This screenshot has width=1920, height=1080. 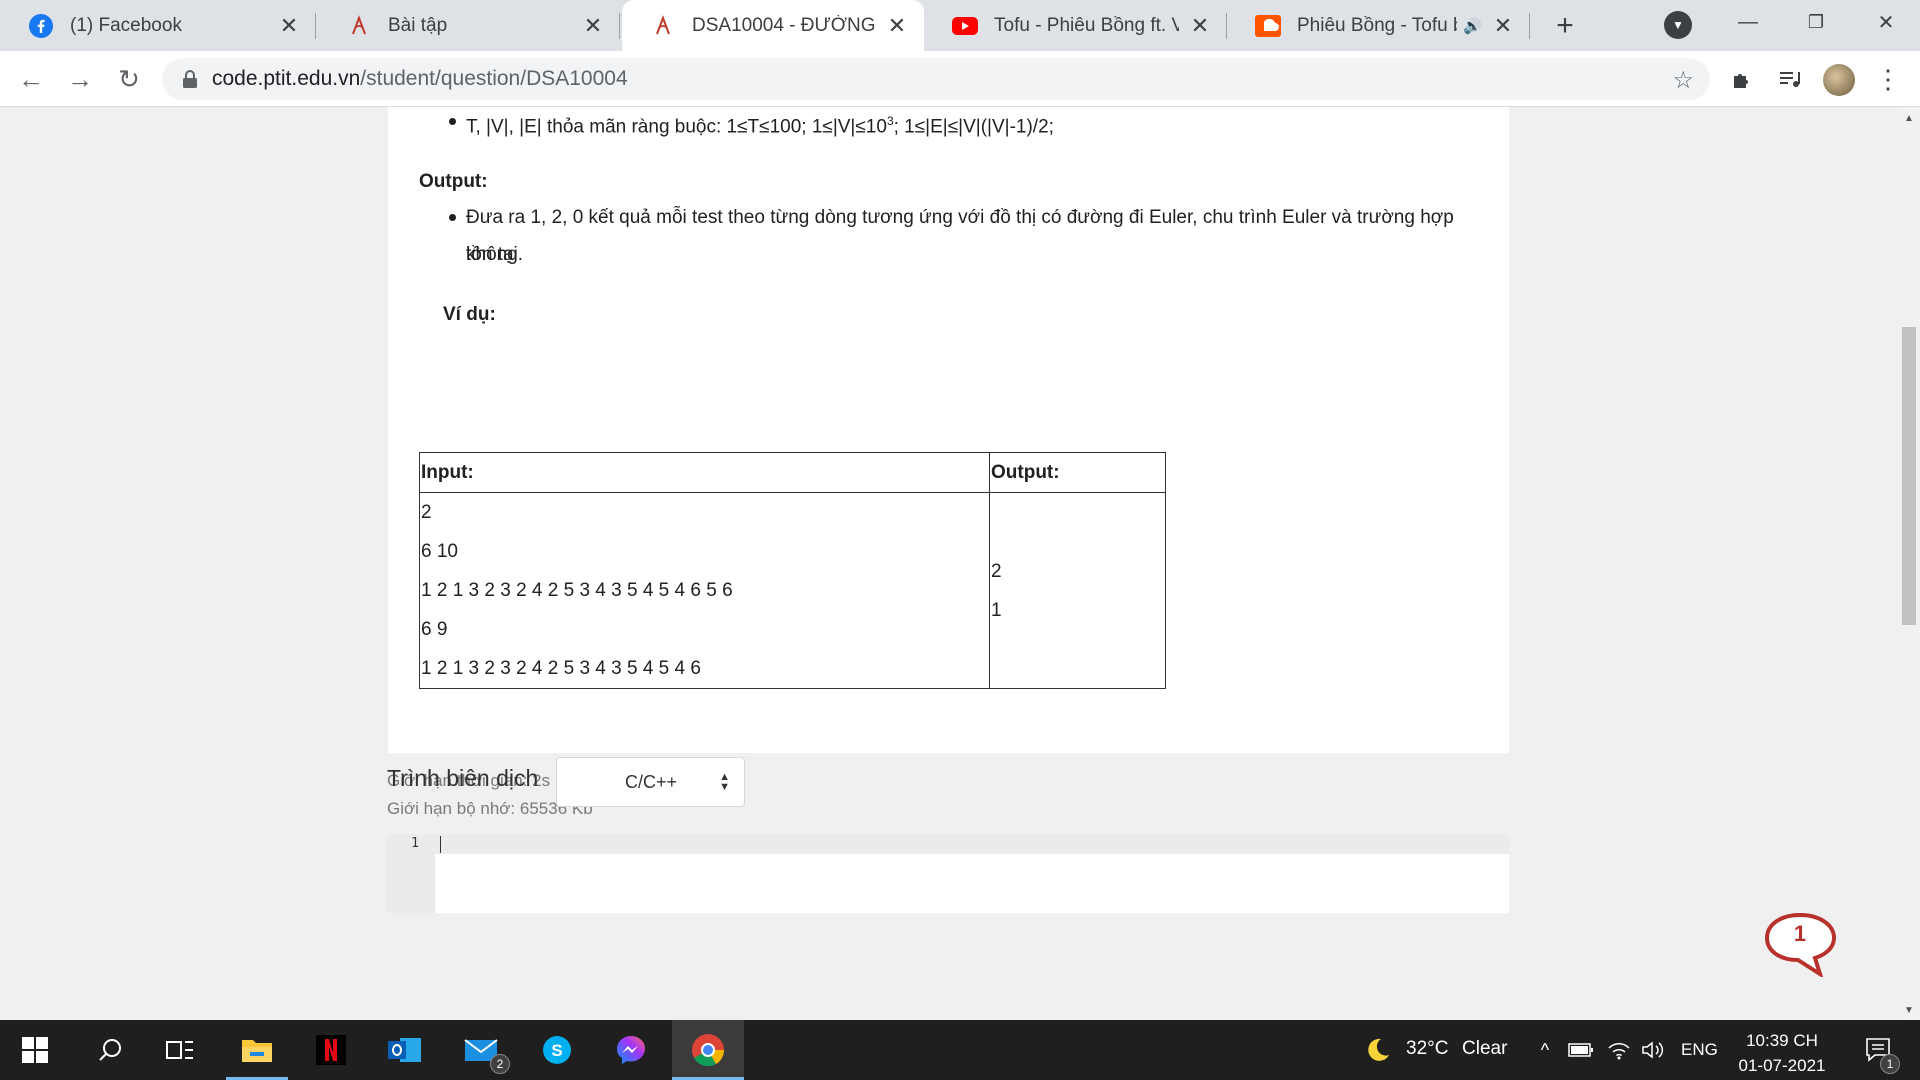 I want to click on forward-icon: →, so click(x=80, y=79).